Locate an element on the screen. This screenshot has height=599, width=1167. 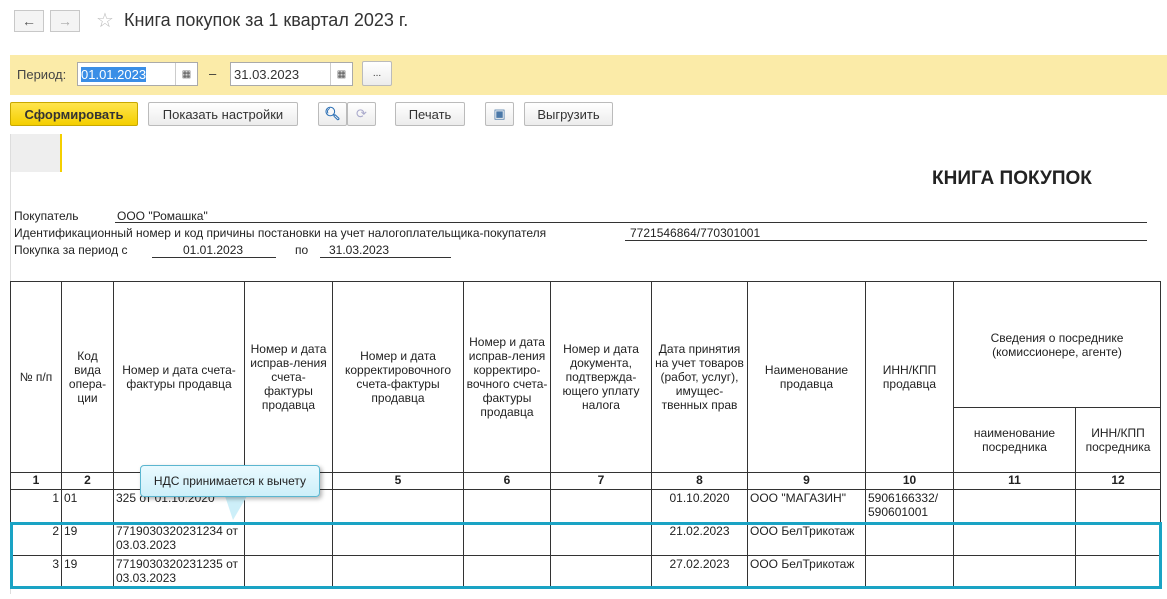
column-number: 5 is located at coordinates (398, 481).